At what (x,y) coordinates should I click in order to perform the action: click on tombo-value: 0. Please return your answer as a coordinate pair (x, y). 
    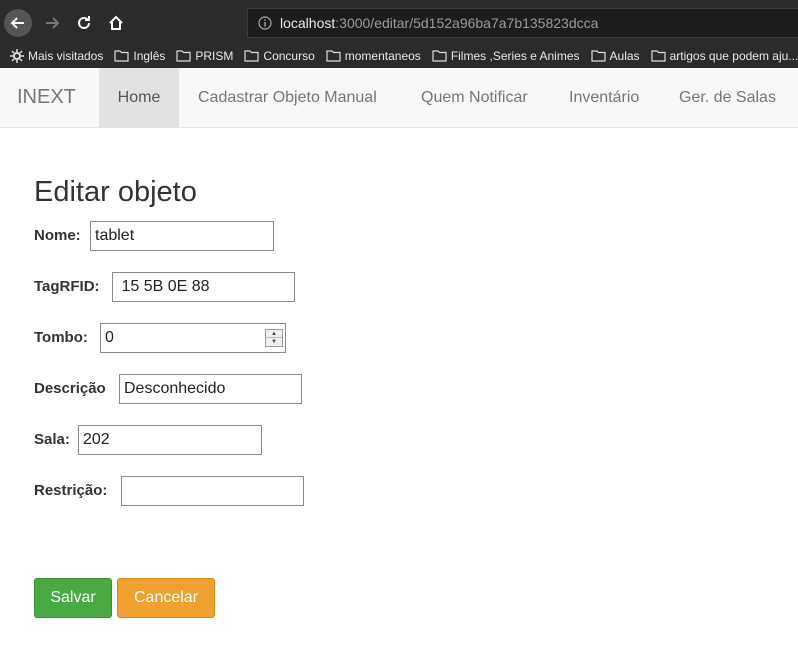
    Looking at the image, I should click on (109, 337).